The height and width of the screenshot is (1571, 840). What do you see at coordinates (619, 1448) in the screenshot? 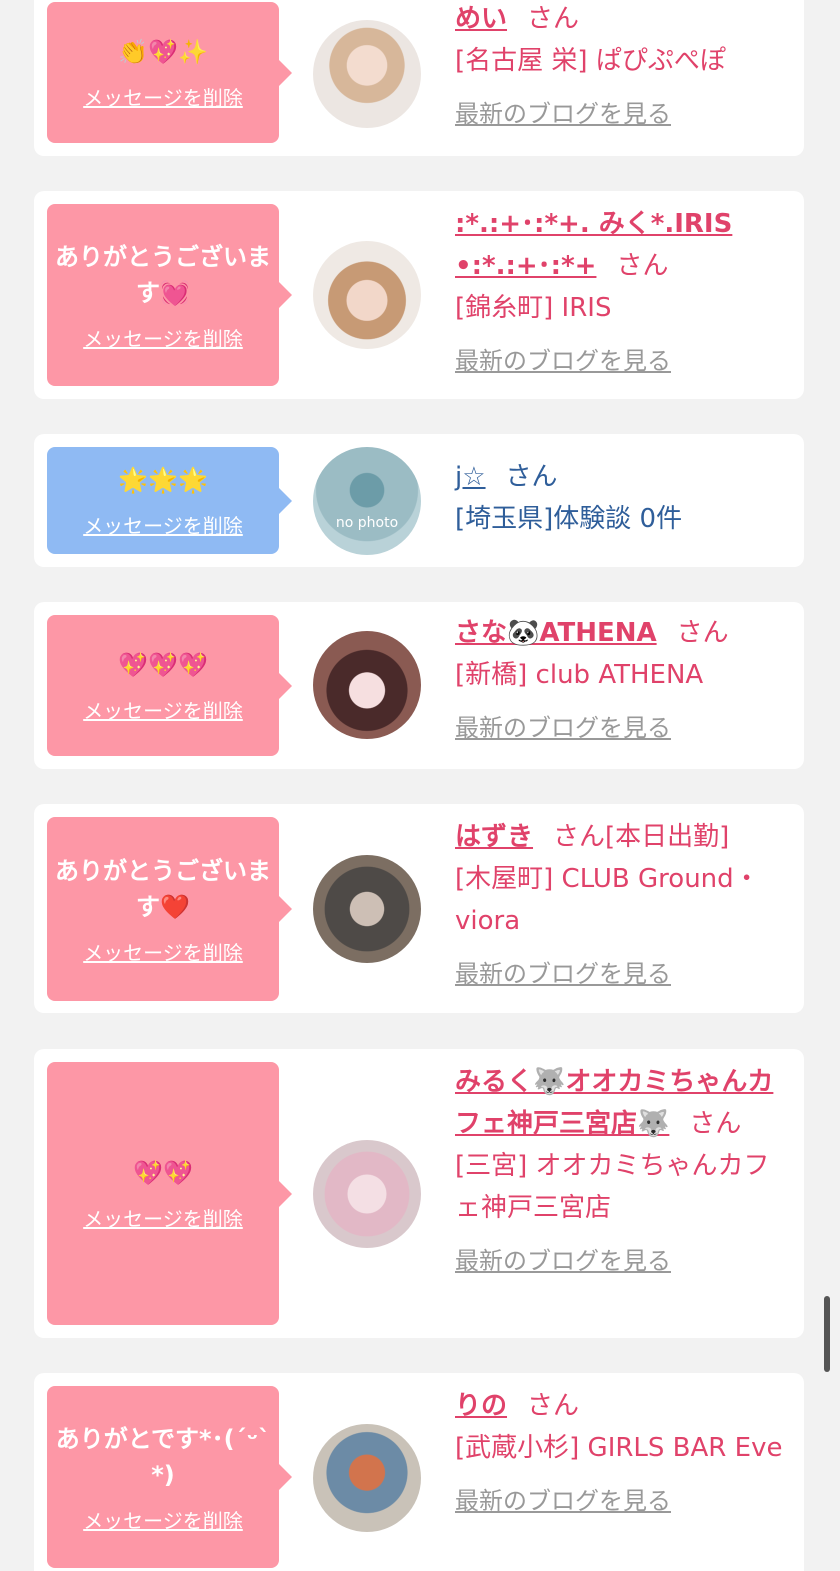
I see `shop-name: [武蔵小杉] GIRLS BAR Eve` at bounding box center [619, 1448].